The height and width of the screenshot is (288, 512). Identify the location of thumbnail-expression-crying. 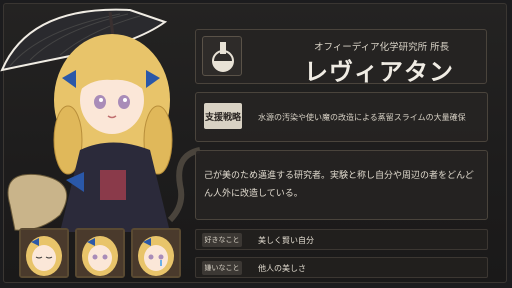
(156, 253).